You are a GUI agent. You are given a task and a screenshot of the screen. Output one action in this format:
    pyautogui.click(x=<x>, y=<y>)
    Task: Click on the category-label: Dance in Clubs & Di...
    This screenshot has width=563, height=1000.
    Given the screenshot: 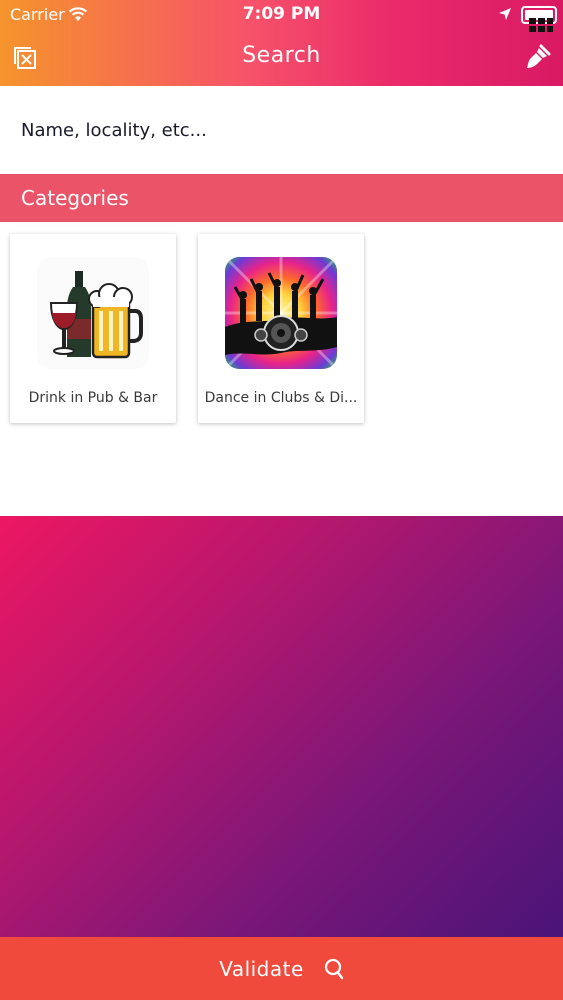 What is the action you would take?
    pyautogui.click(x=281, y=398)
    